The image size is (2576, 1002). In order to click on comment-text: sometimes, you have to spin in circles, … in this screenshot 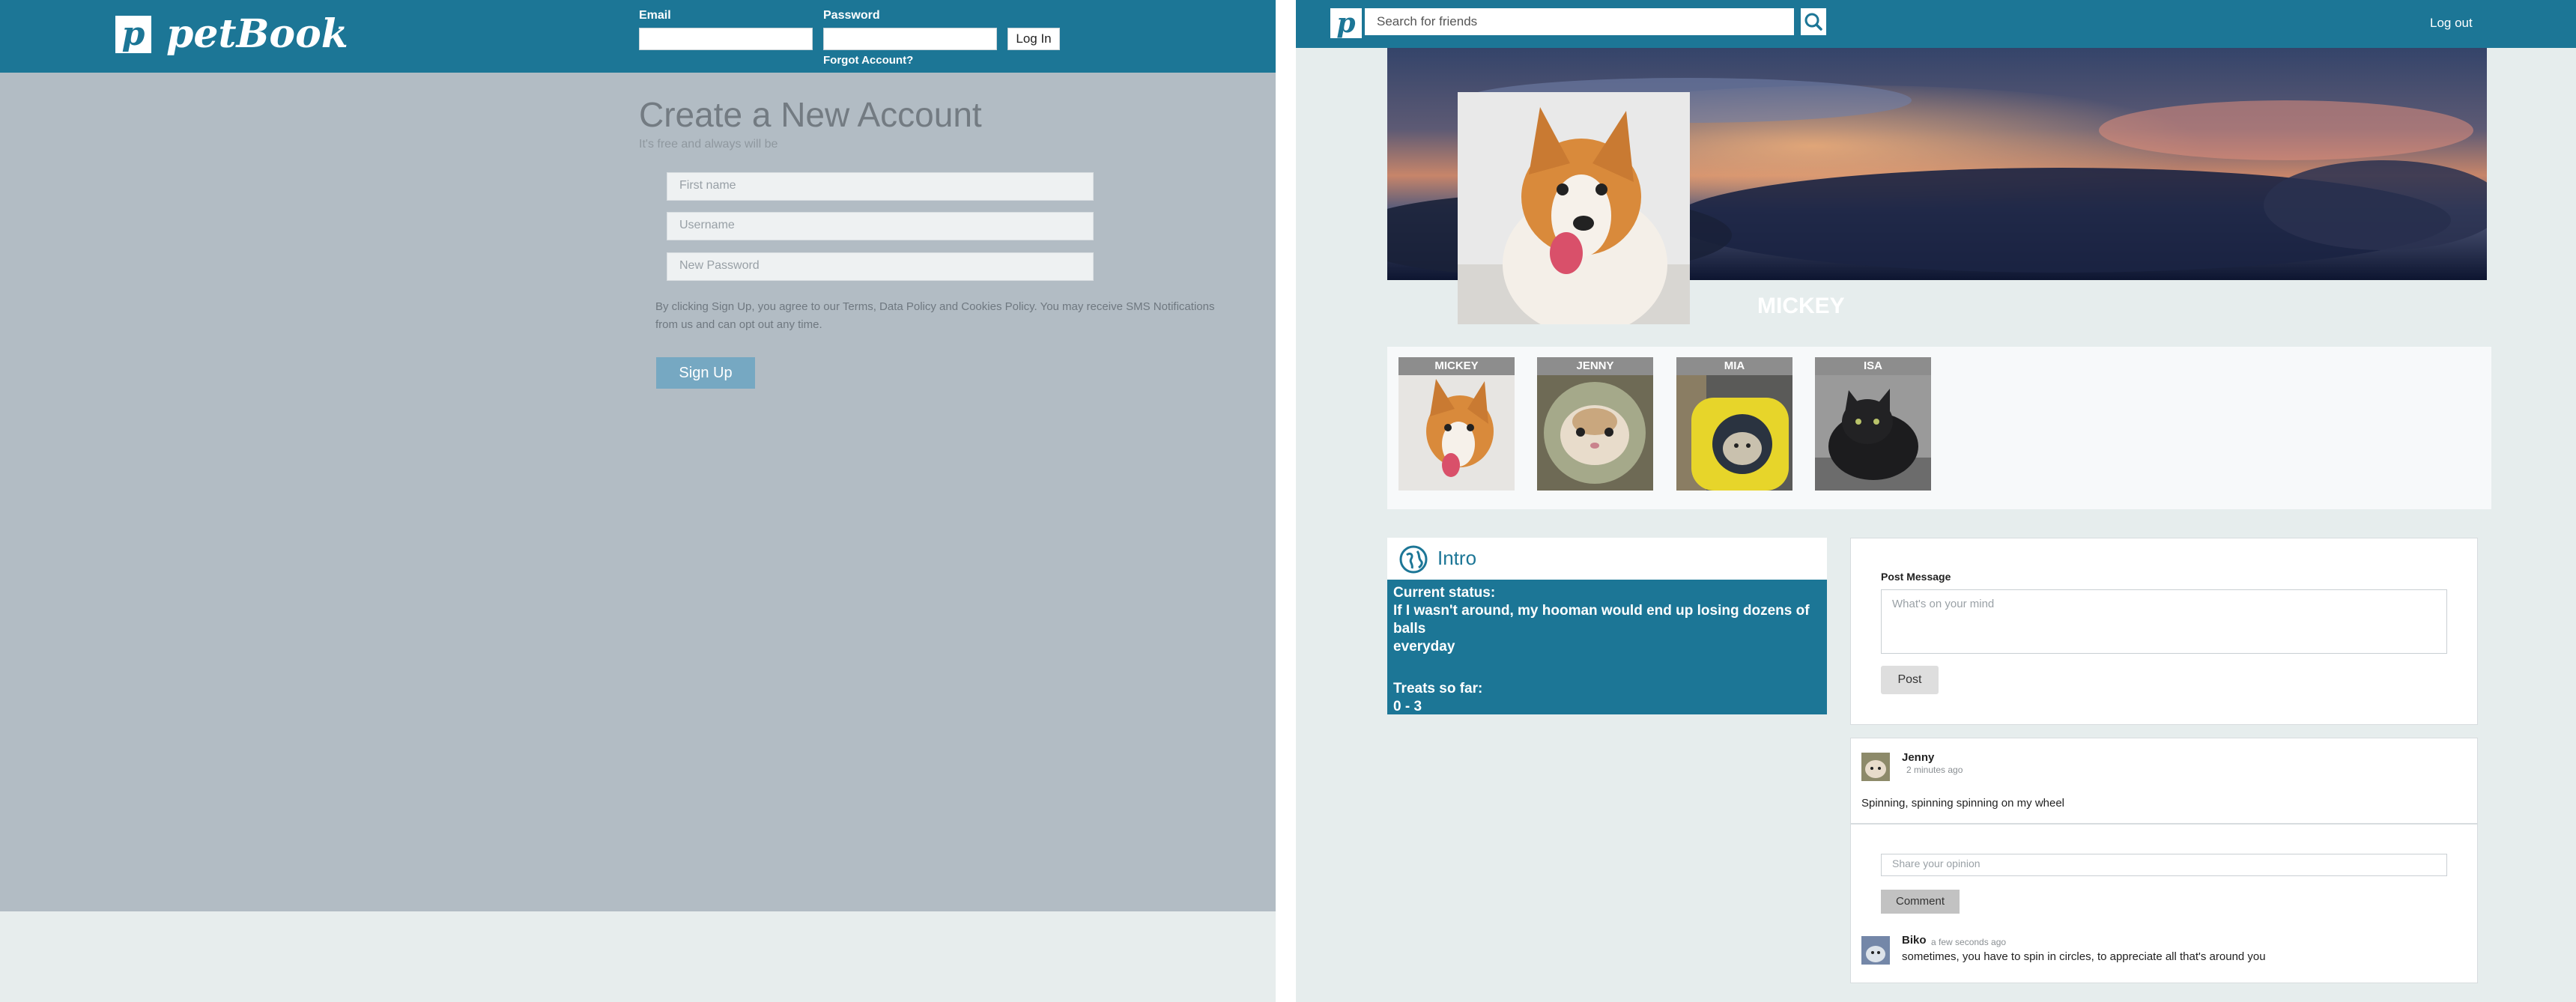, I will do `click(2084, 956)`.